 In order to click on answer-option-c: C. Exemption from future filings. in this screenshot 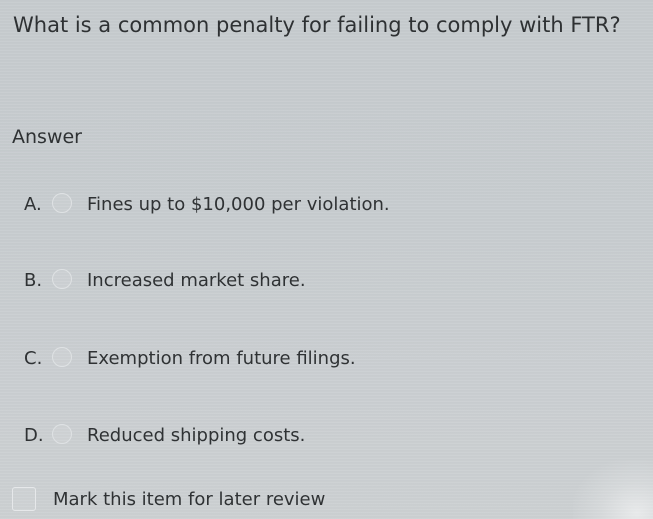, I will do `click(320, 359)`.